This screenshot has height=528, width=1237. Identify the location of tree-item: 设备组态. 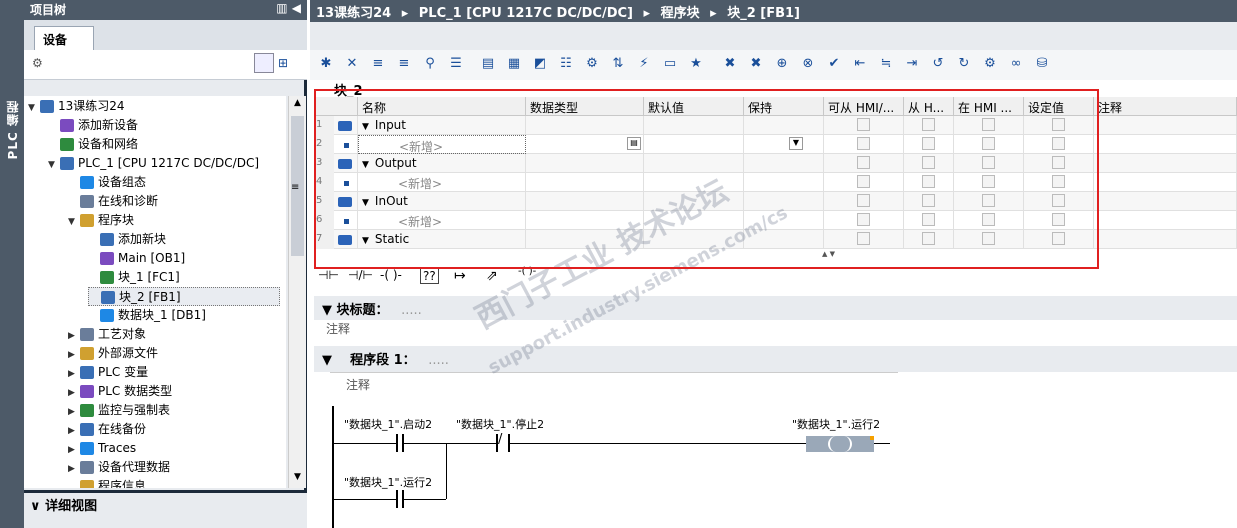
(174, 182).